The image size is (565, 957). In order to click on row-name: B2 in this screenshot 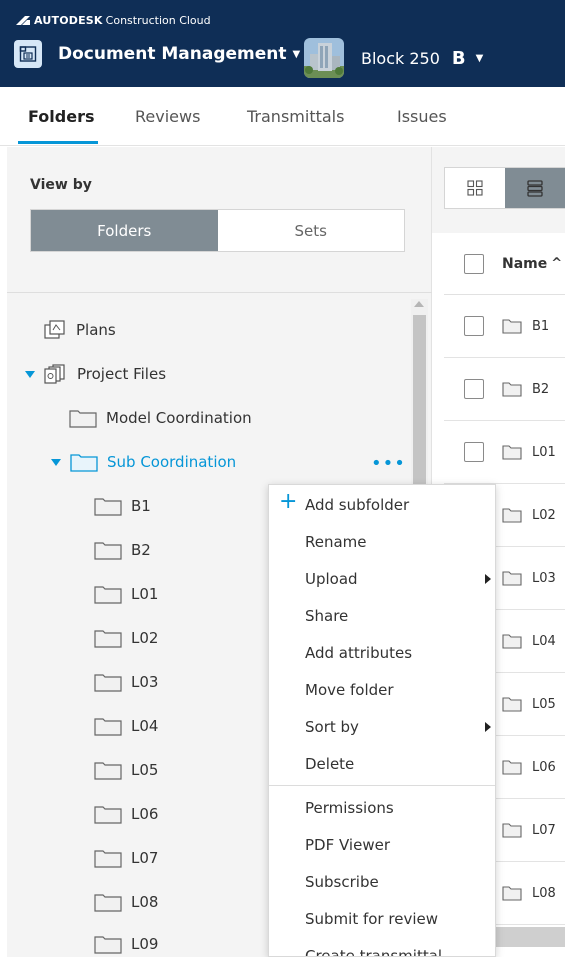, I will do `click(541, 389)`.